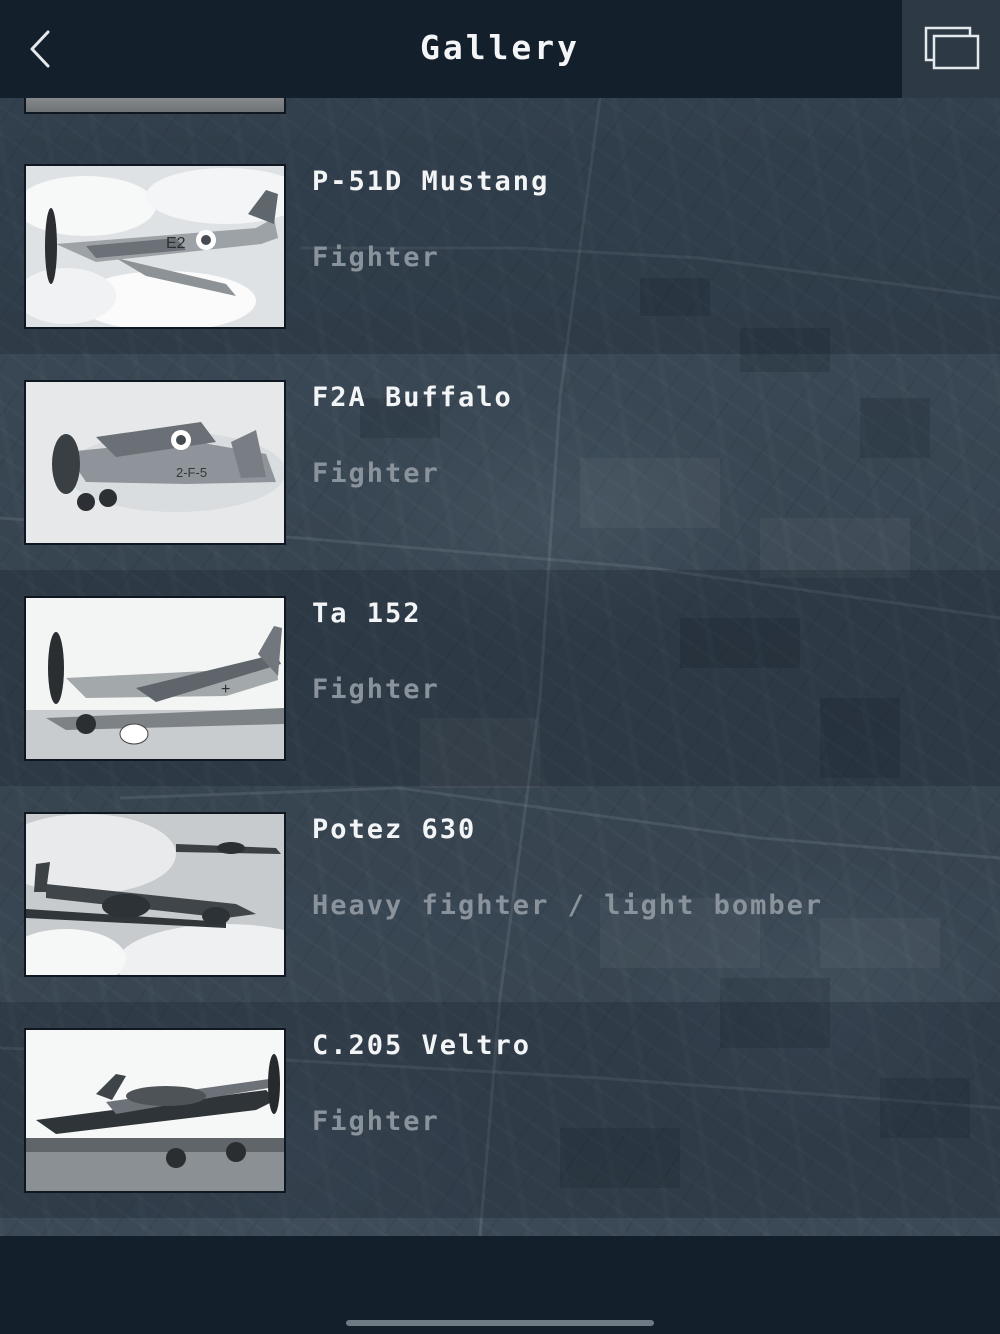 This screenshot has width=1000, height=1334. I want to click on svg-text: E2, so click(176, 243).